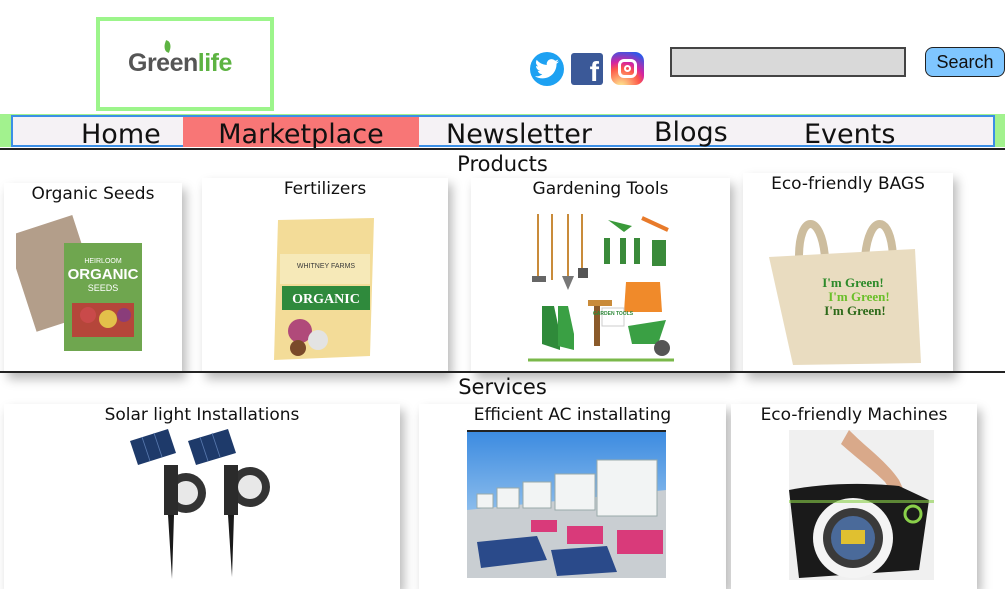  Describe the element at coordinates (201, 505) in the screenshot. I see `solar-lights-image` at that location.